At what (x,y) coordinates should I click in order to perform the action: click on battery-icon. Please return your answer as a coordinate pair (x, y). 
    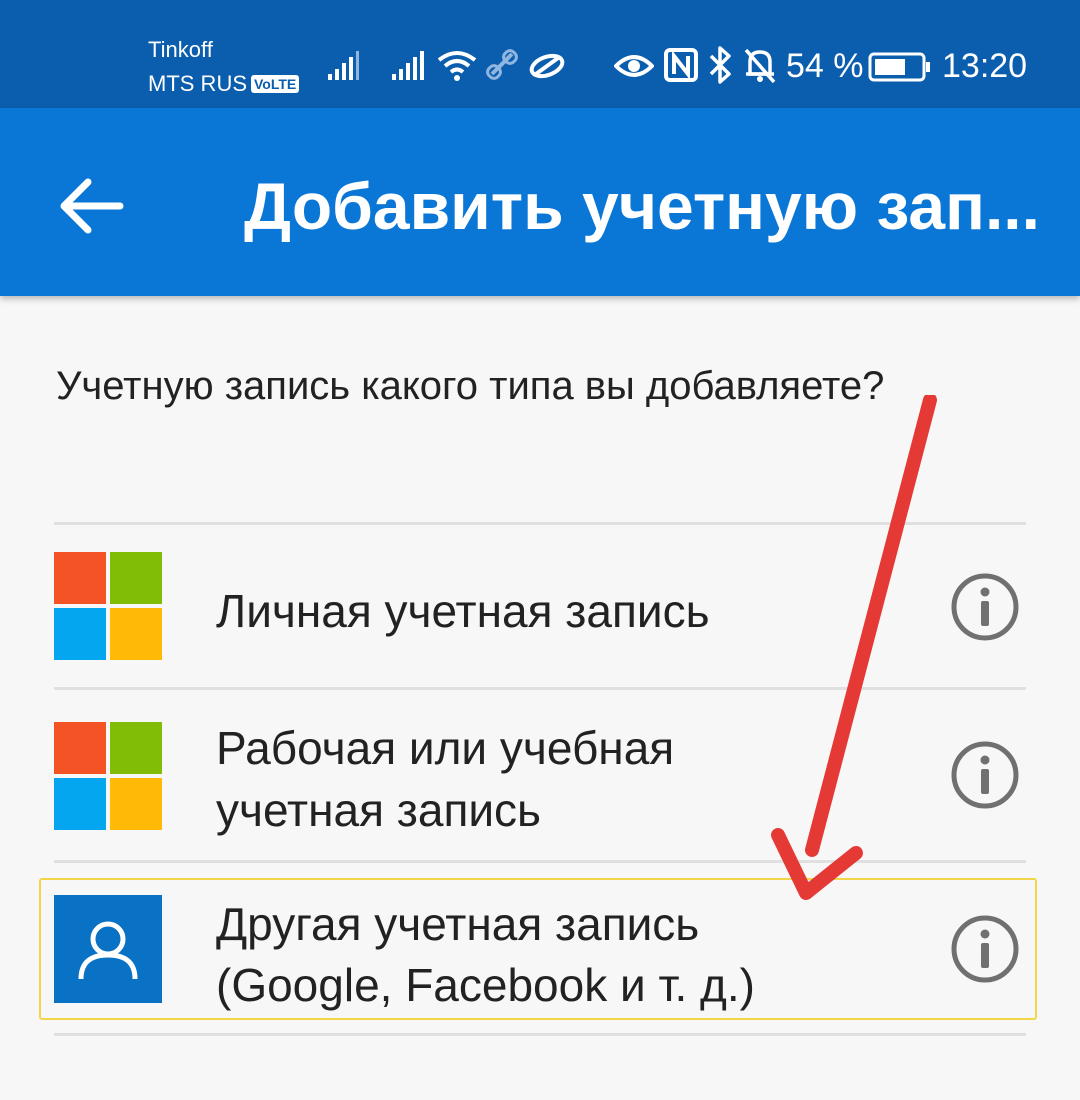
    Looking at the image, I should click on (899, 67).